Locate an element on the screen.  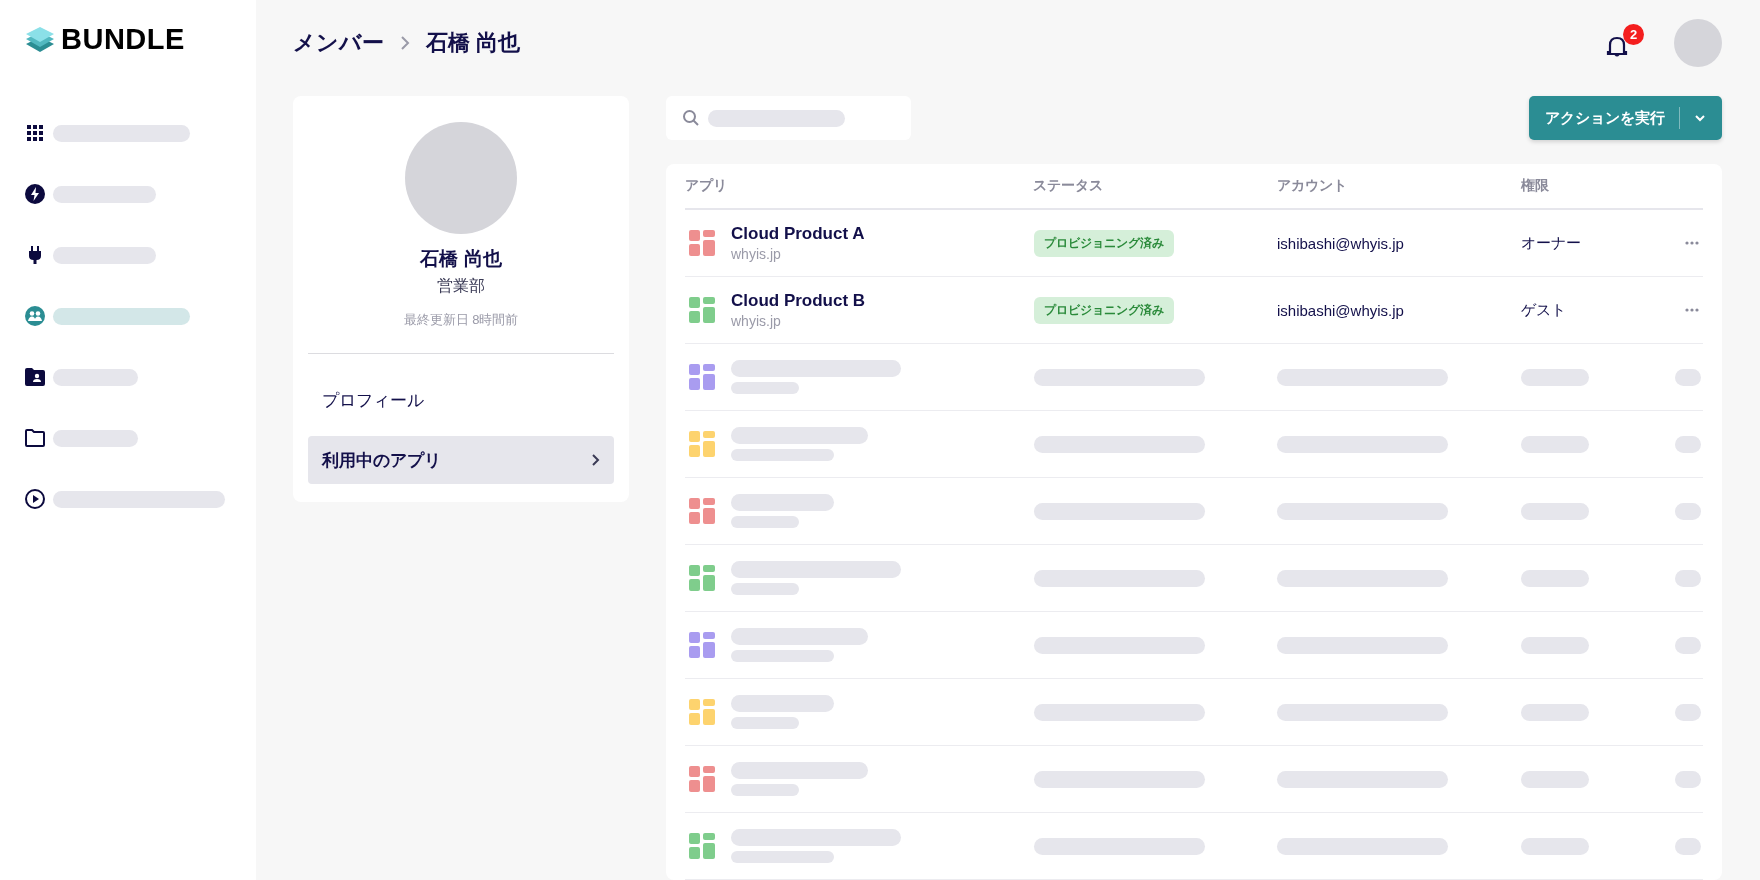
profile-menu-item: 利用中のアプリ is located at coordinates (461, 460).